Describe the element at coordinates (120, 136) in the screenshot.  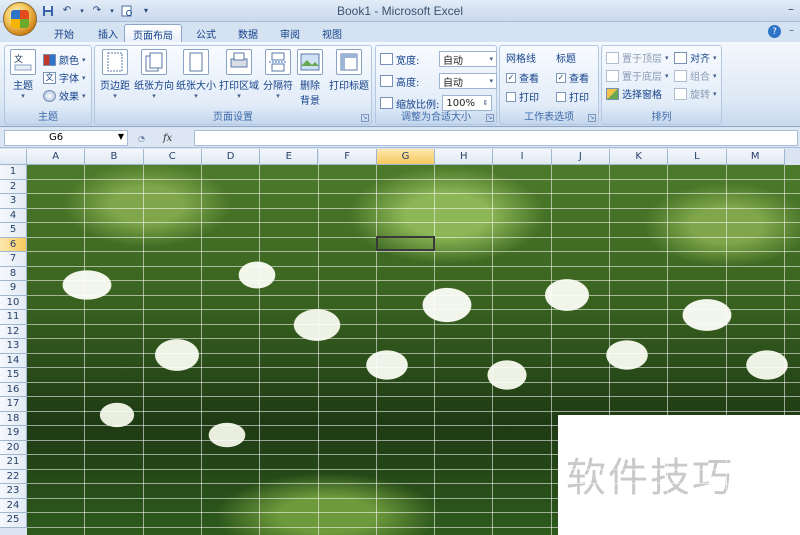
I see `chevron-down-icon: ▼` at that location.